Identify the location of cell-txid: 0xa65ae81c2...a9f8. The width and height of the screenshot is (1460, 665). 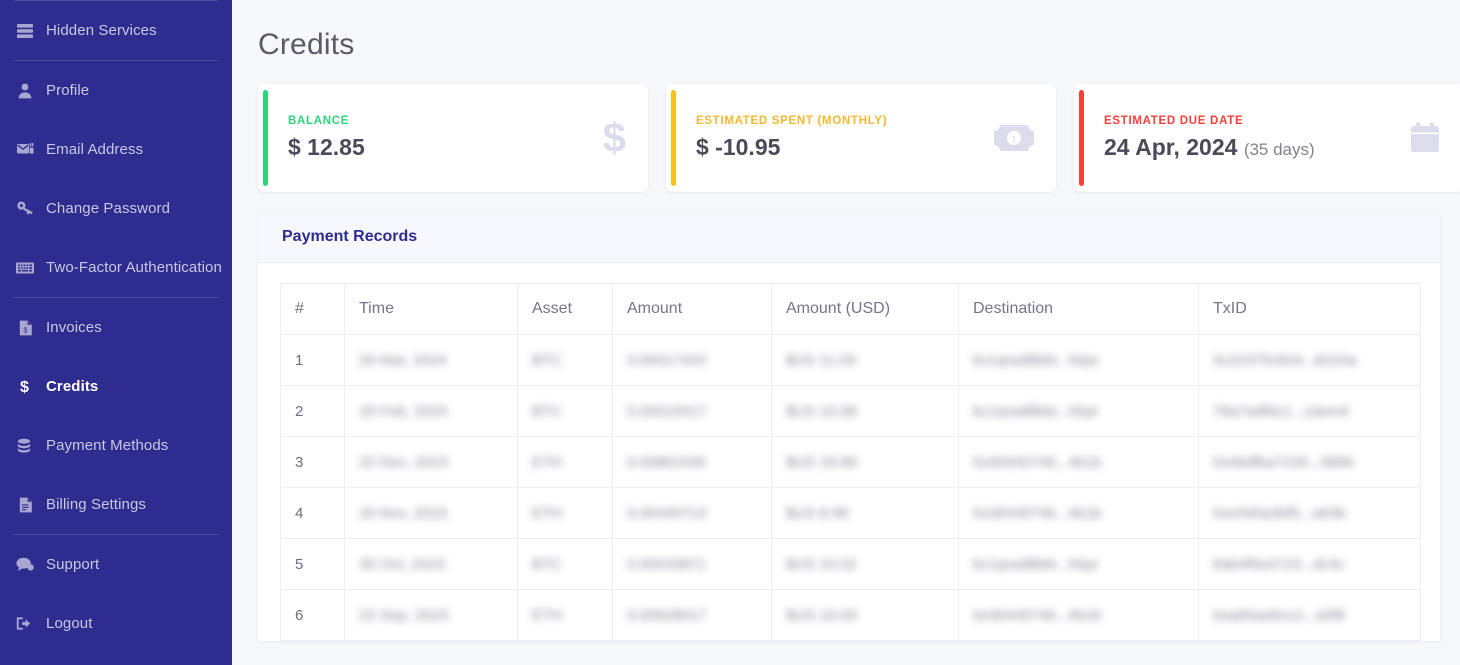
(1309, 615).